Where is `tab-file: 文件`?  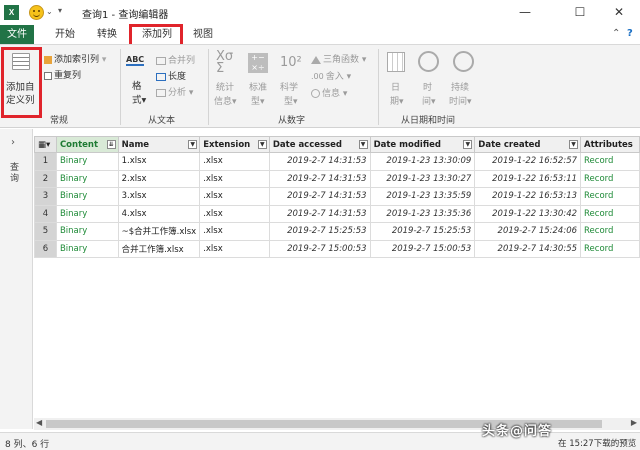
tab-file: 文件 is located at coordinates (17, 34).